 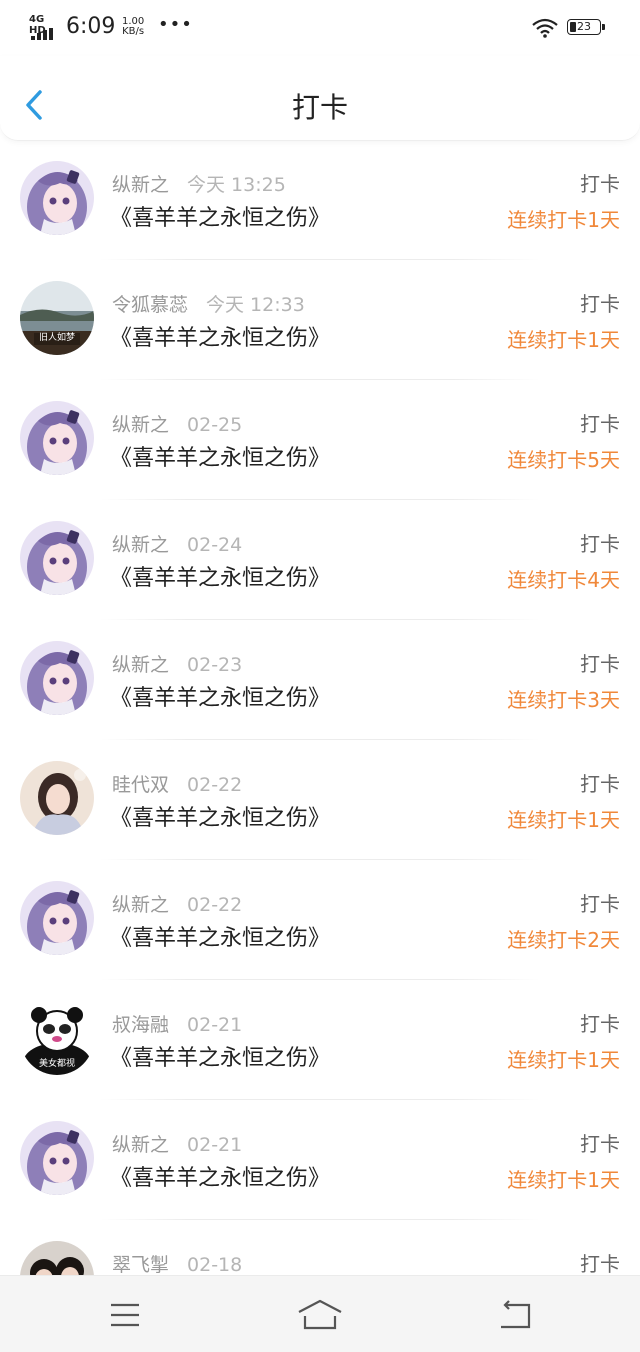 I want to click on back-arrow-icon, so click(x=516, y=1314).